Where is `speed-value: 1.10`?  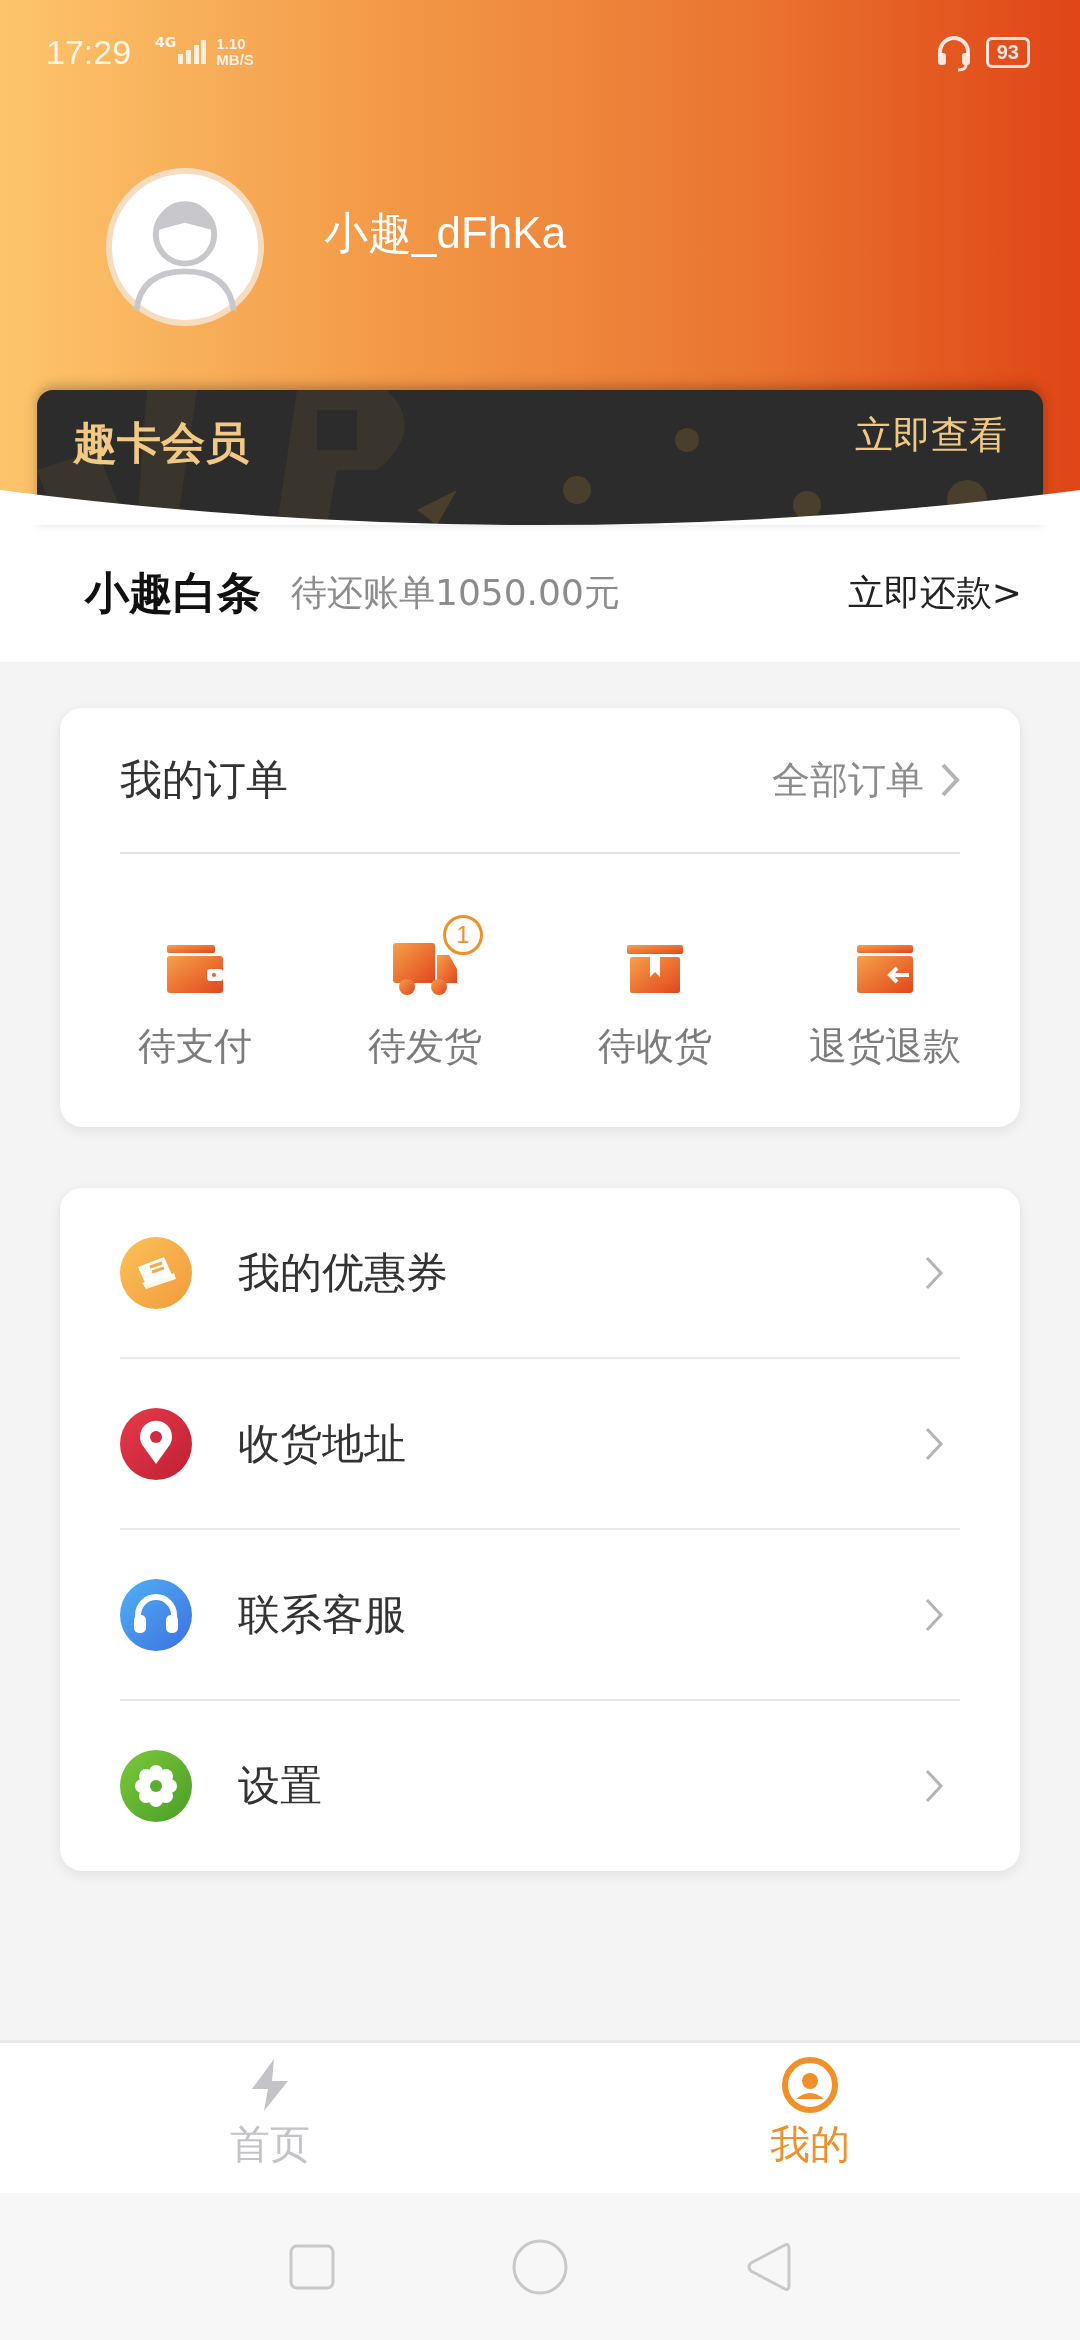
speed-value: 1.10 is located at coordinates (231, 44).